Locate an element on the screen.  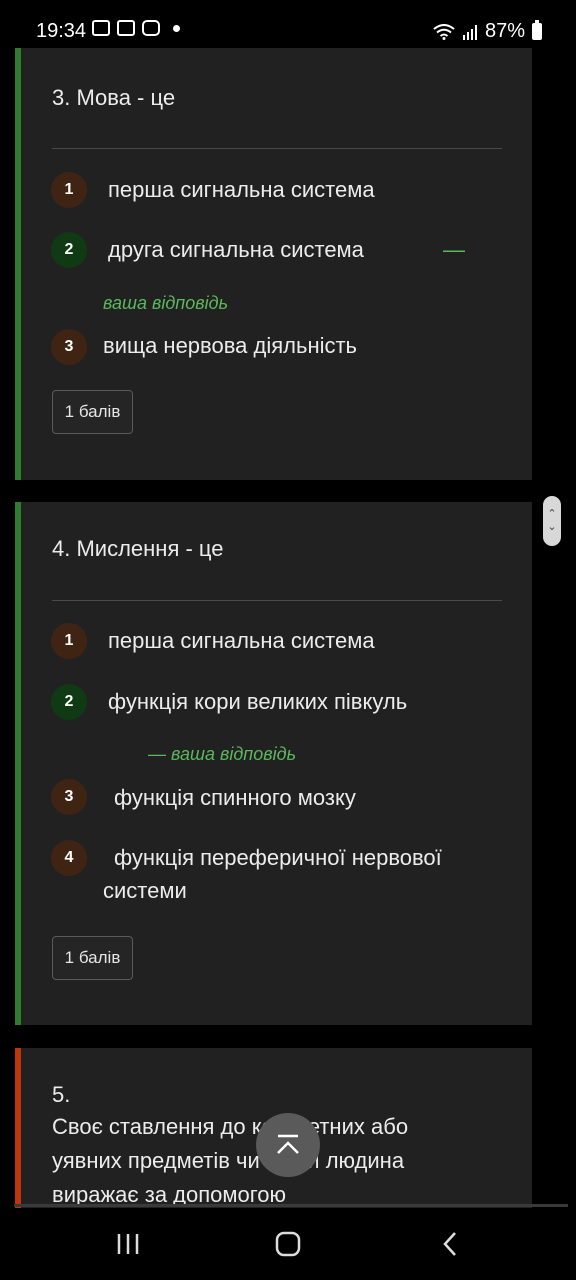
back-icon is located at coordinates (449, 1244).